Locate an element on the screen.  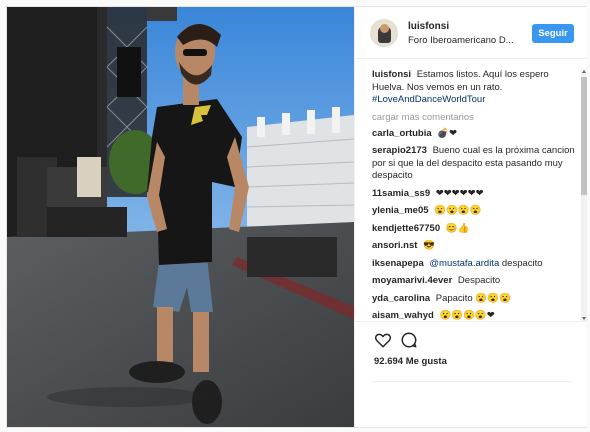
list-item: ansori.nst 😎 is located at coordinates (473, 246).